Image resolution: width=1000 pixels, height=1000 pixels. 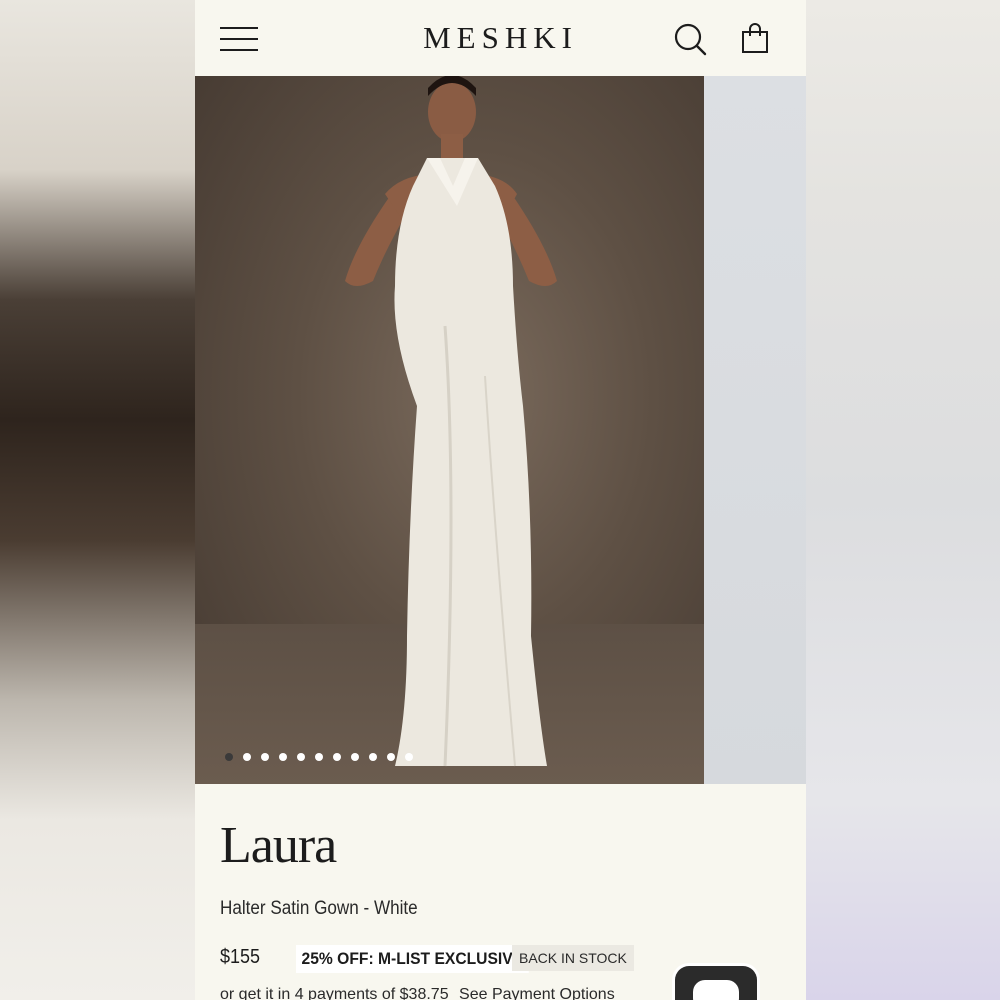 What do you see at coordinates (755, 430) in the screenshot?
I see `next-product-photo-peek` at bounding box center [755, 430].